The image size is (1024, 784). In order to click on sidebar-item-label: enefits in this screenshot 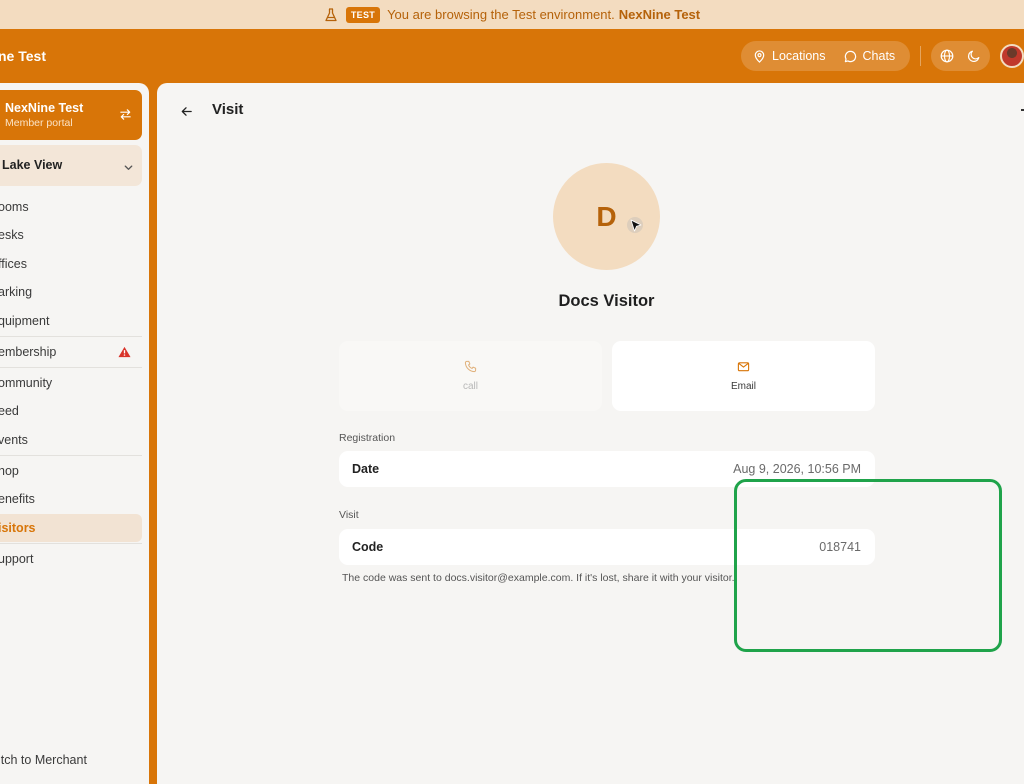, I will do `click(17, 499)`.